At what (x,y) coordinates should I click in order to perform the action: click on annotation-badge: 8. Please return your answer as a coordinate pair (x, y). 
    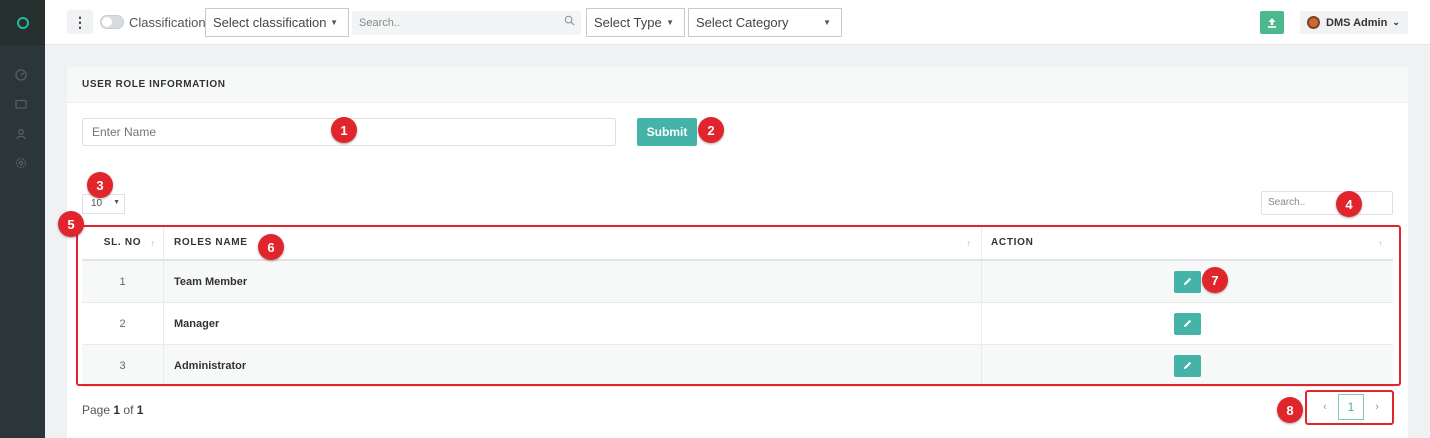
    Looking at the image, I should click on (1290, 410).